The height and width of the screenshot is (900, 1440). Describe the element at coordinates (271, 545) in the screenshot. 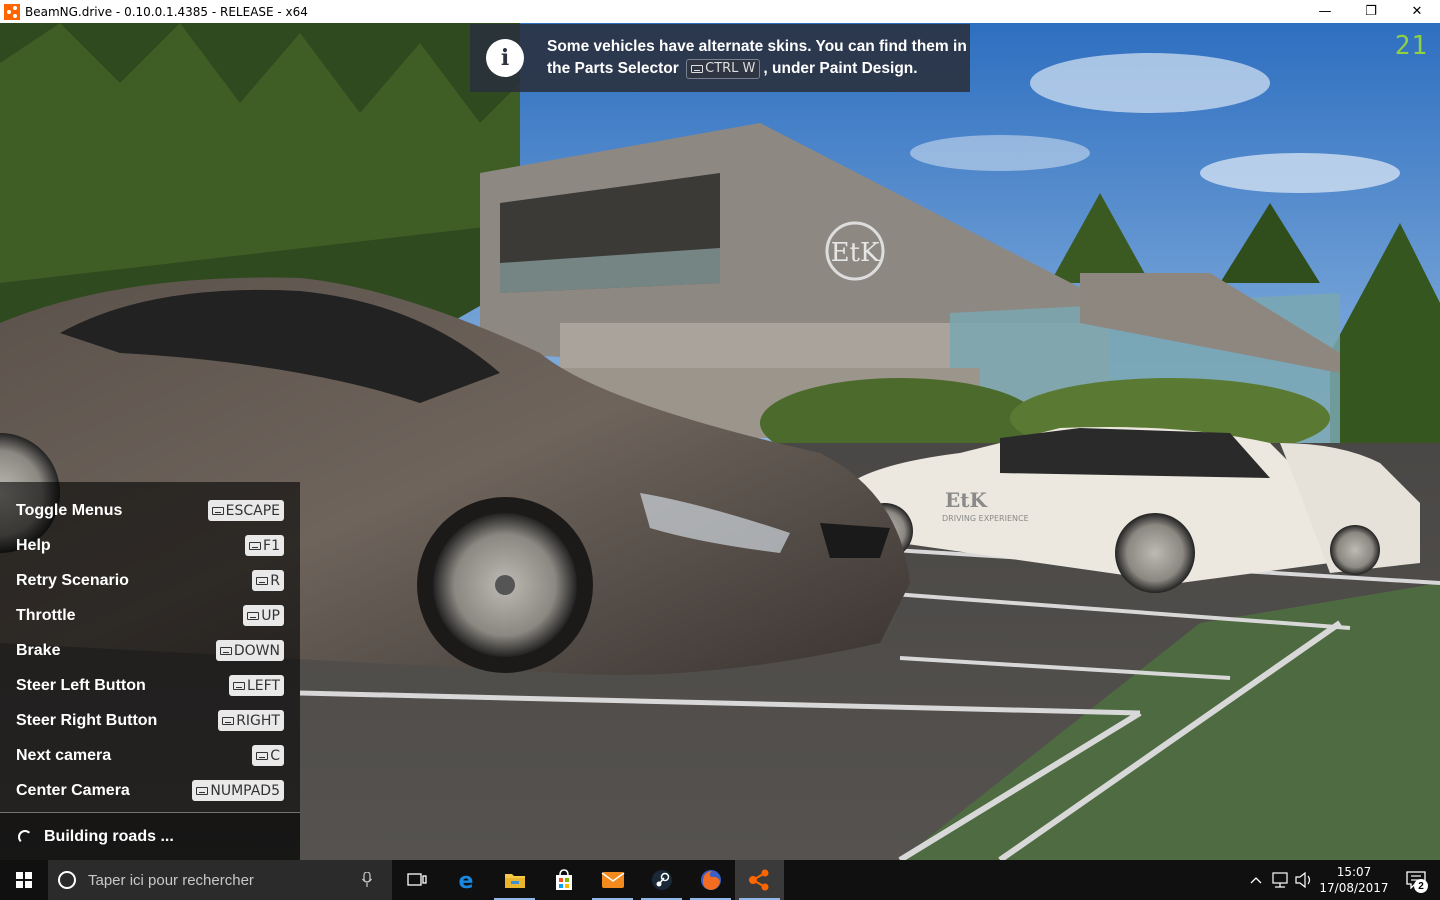

I see `help-key-label: F1` at that location.